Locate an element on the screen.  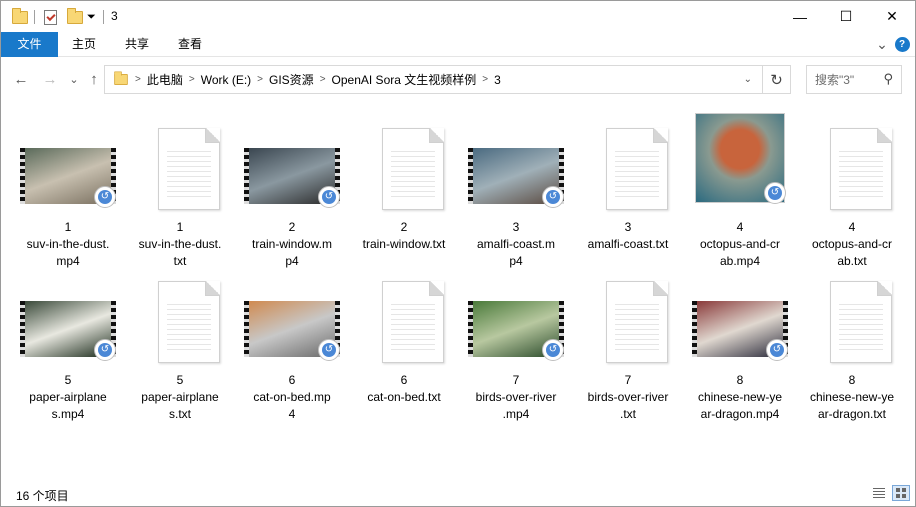
tab-home: 主页 is located at coordinates (84, 44).